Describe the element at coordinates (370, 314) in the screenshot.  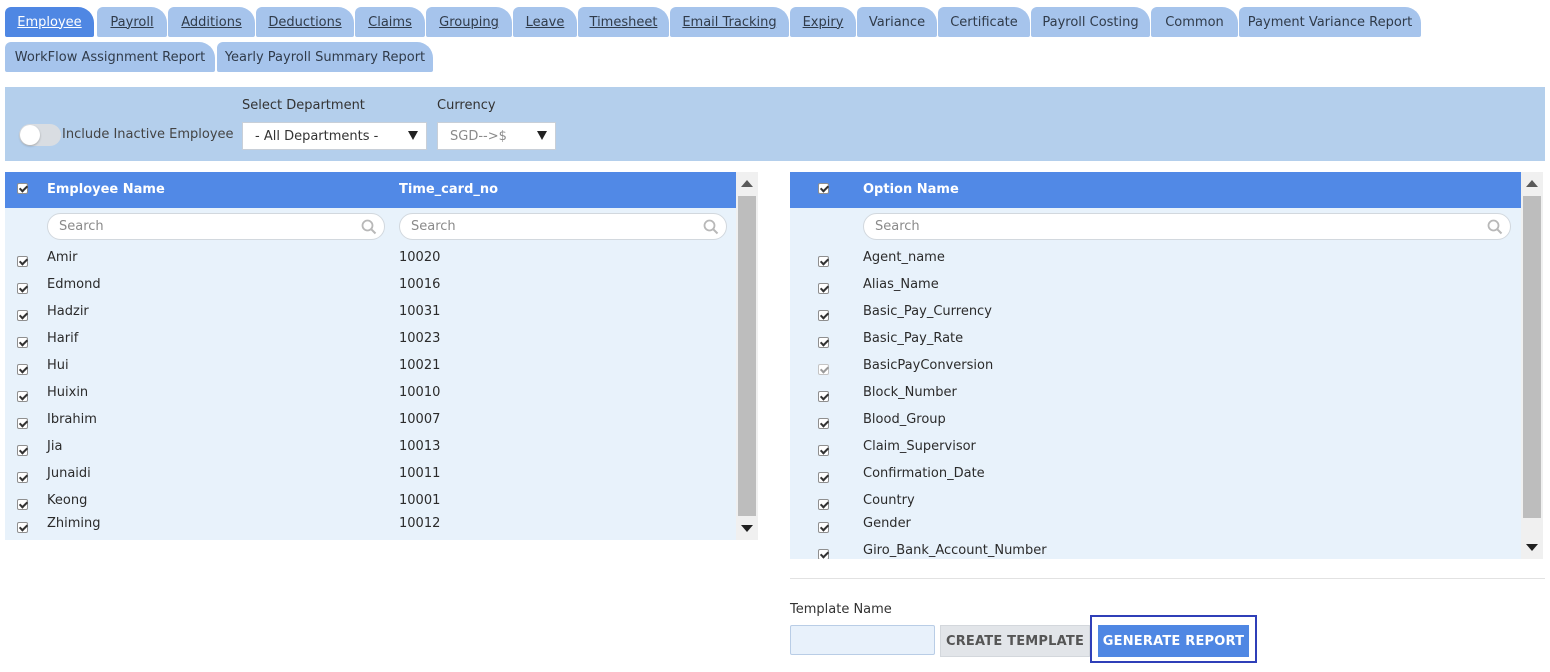
I see `table-row: Hadzir 10031` at that location.